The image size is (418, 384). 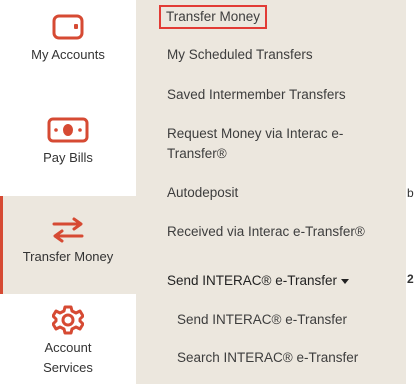 I want to click on submenu-link-saved-intermember-transfers: Saved Intermember Transfers, so click(x=256, y=95).